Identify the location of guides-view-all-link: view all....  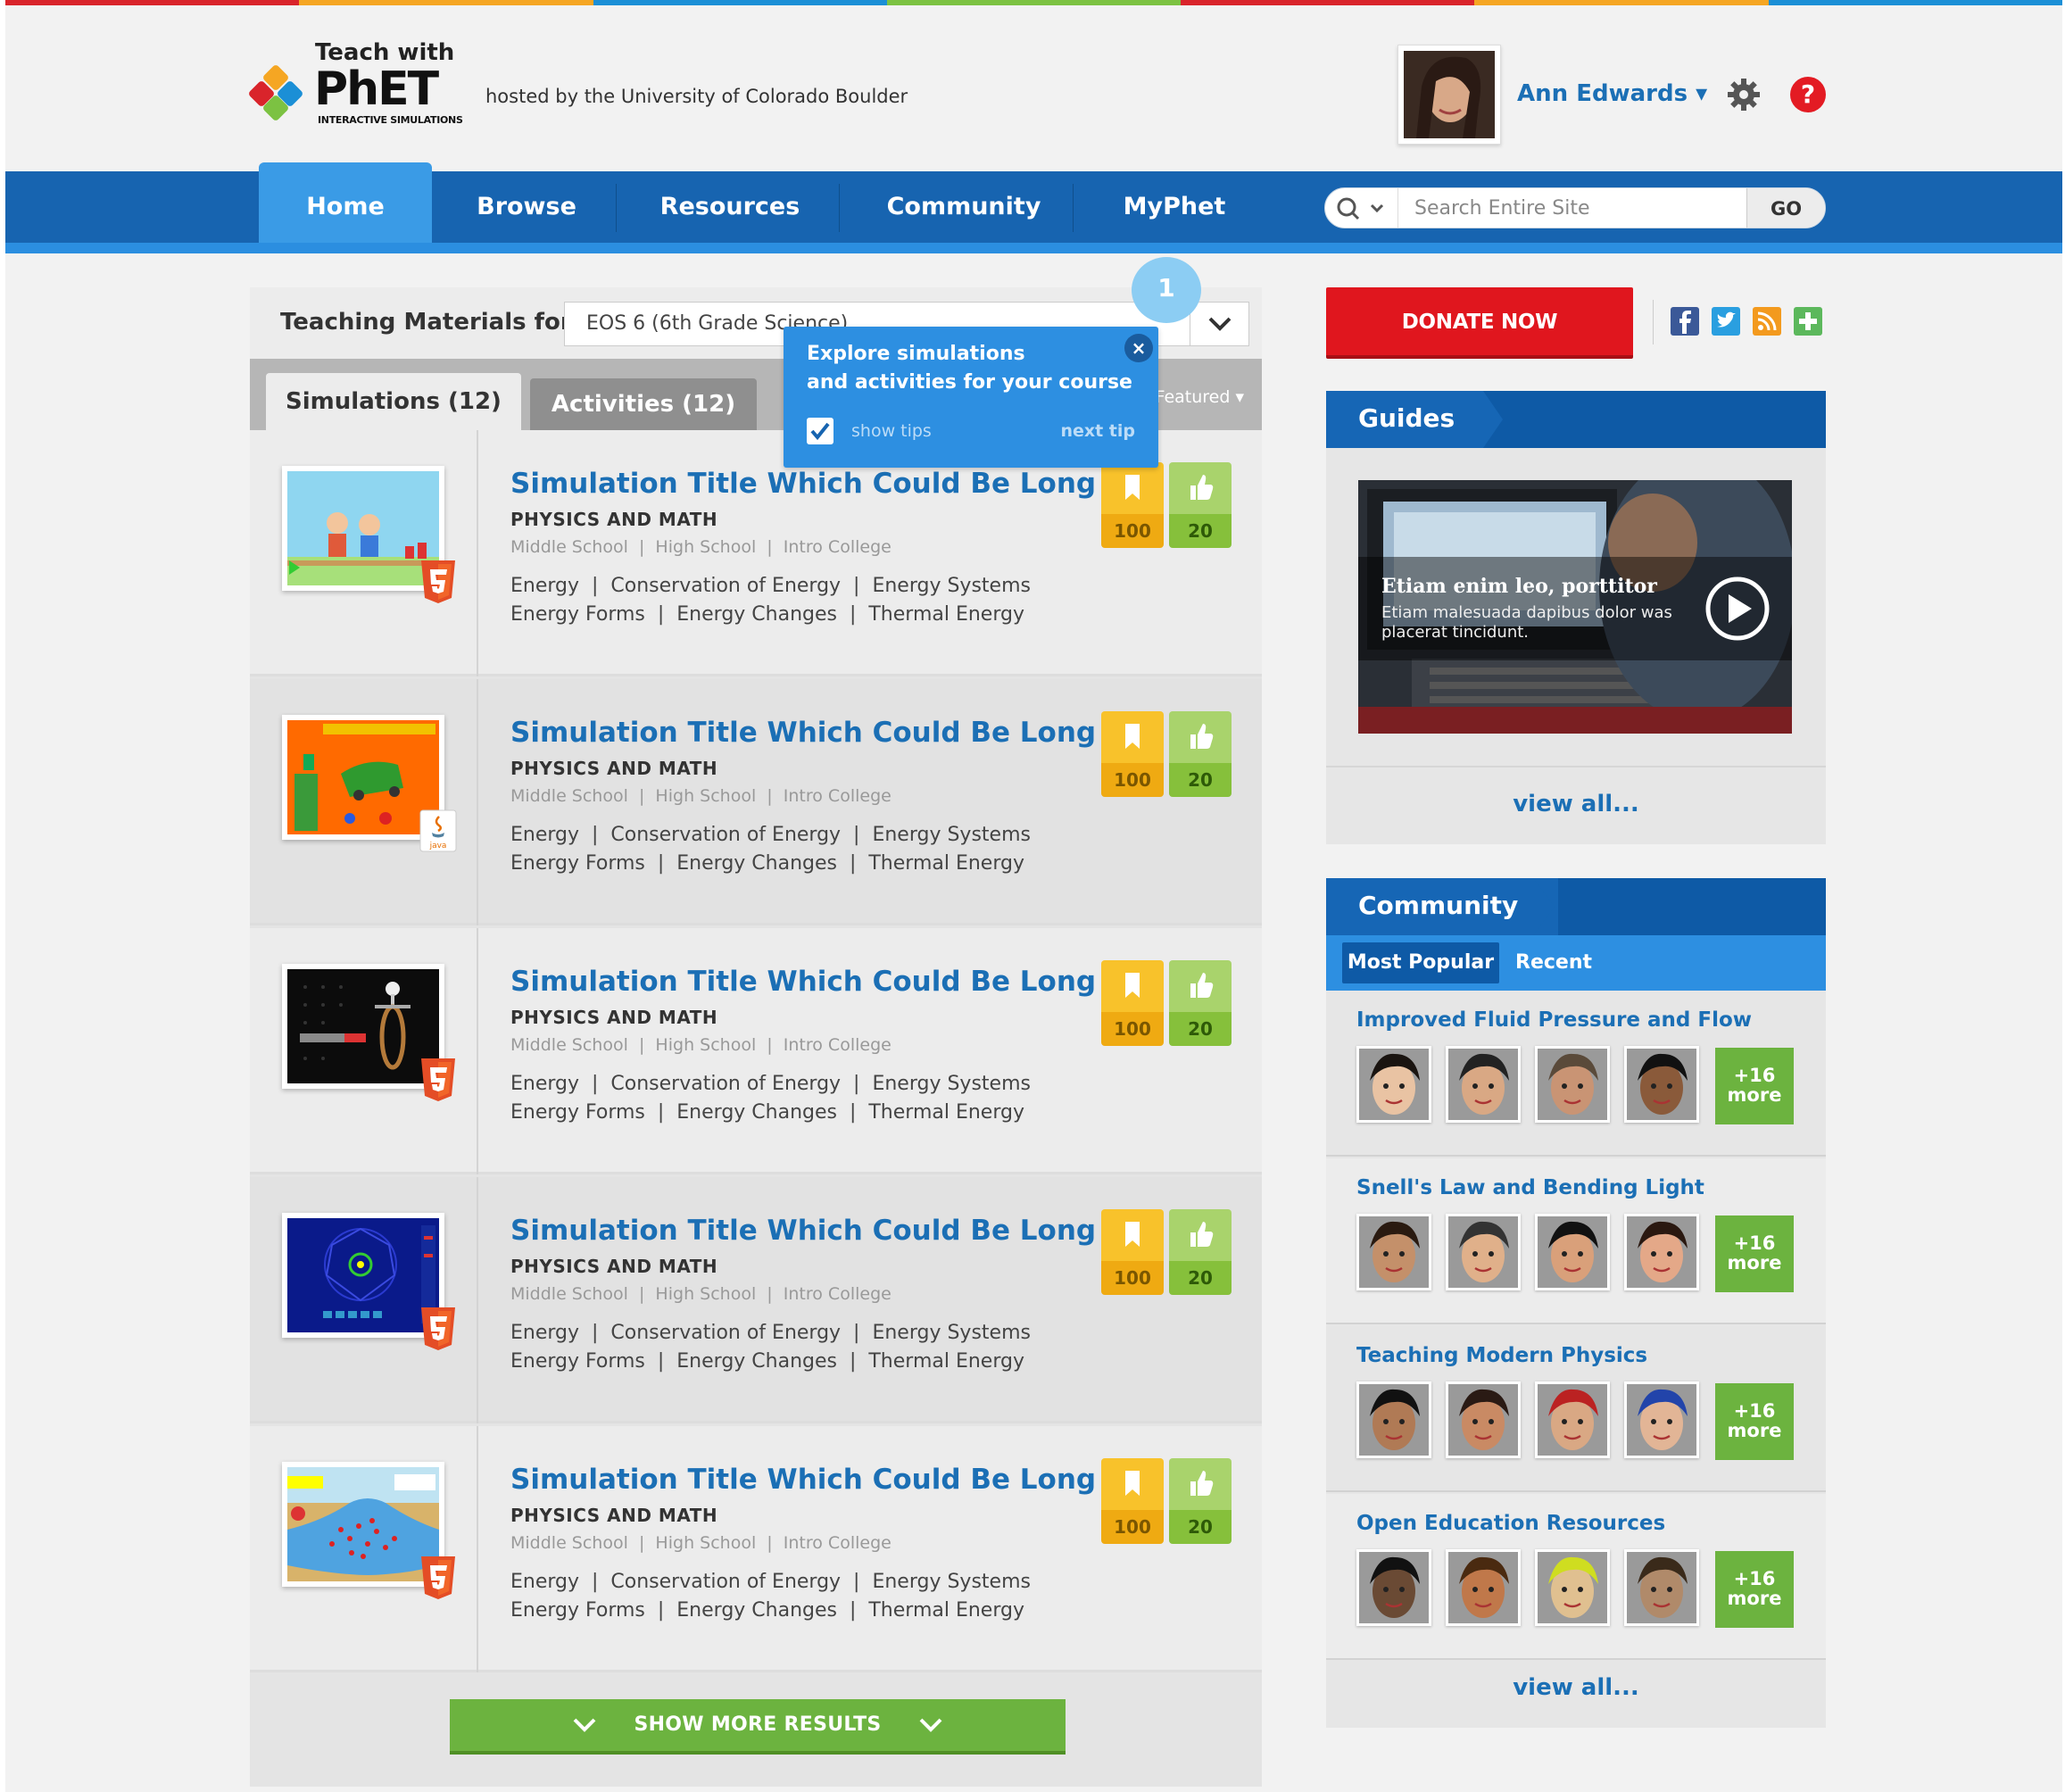
(1576, 804).